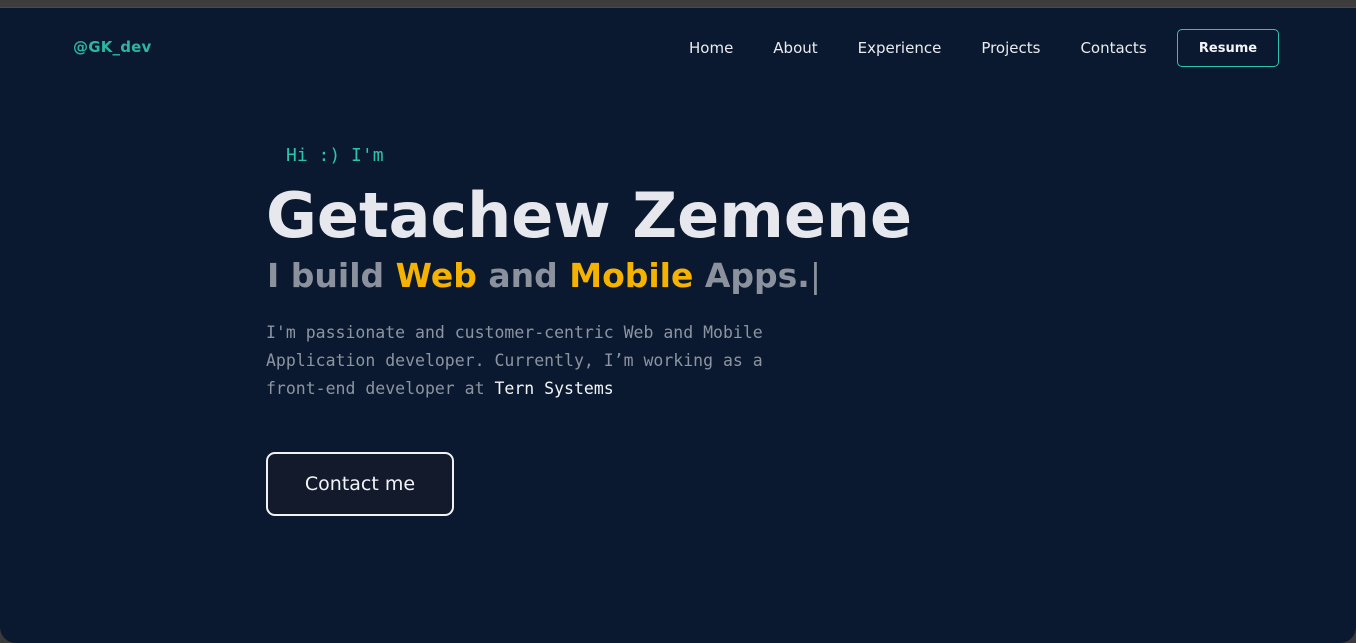 This screenshot has height=643, width=1356. Describe the element at coordinates (523, 275) in the screenshot. I see `tagline-text-2: and` at that location.